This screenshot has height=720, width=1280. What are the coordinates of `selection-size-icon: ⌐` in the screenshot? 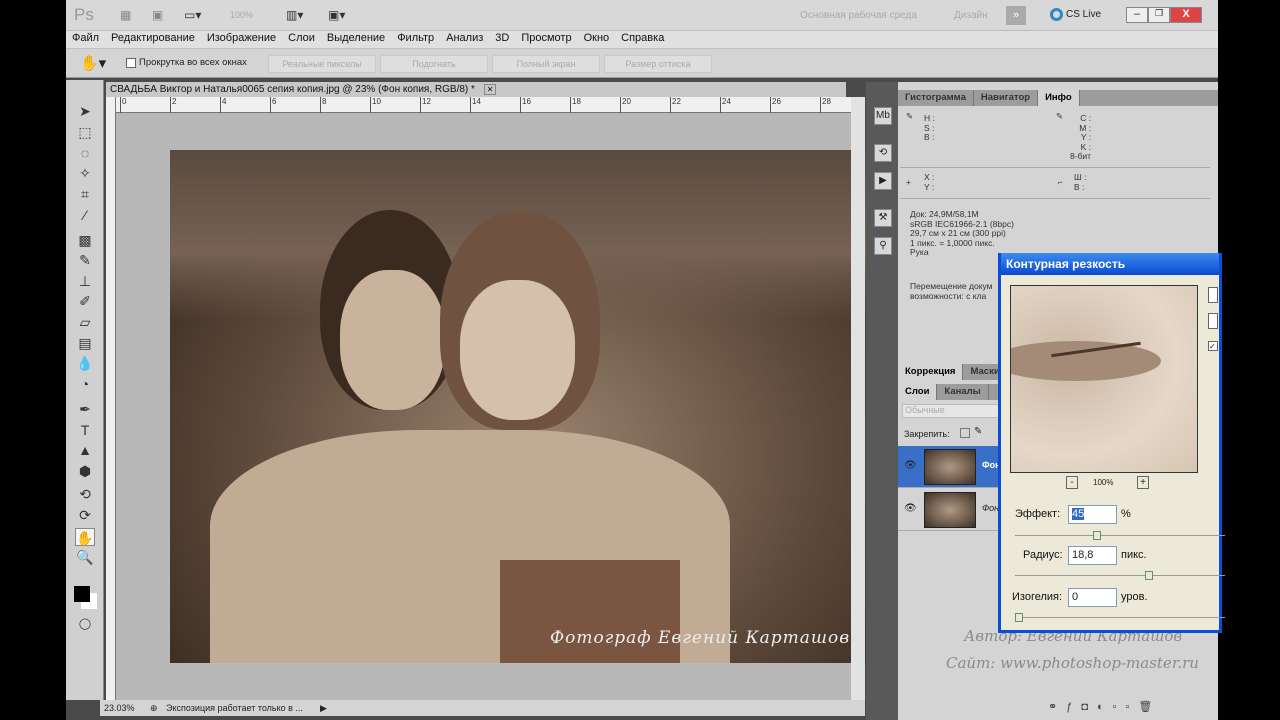 It's located at (1060, 182).